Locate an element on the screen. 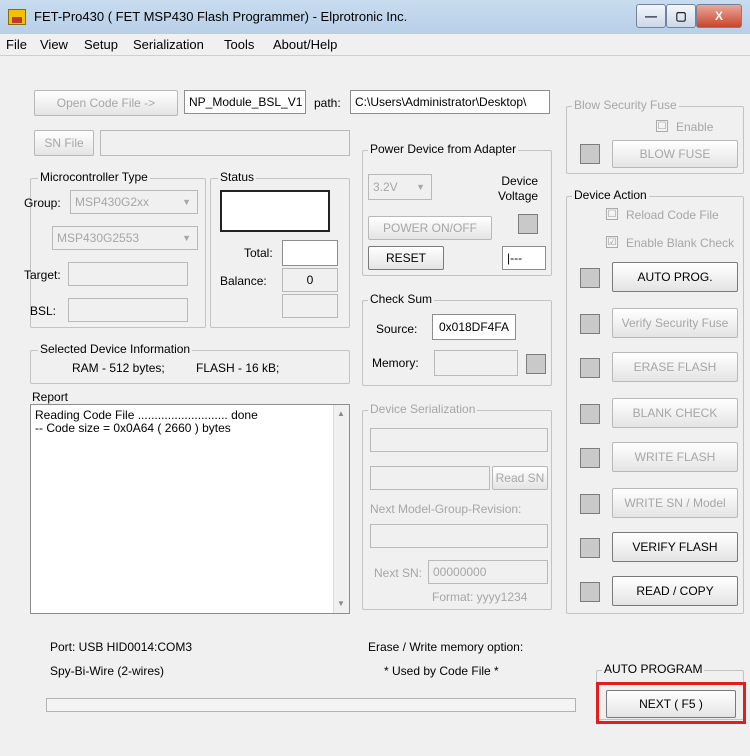 The width and height of the screenshot is (750, 756). group-select: MSP430G2xx ▼ is located at coordinates (134, 202).